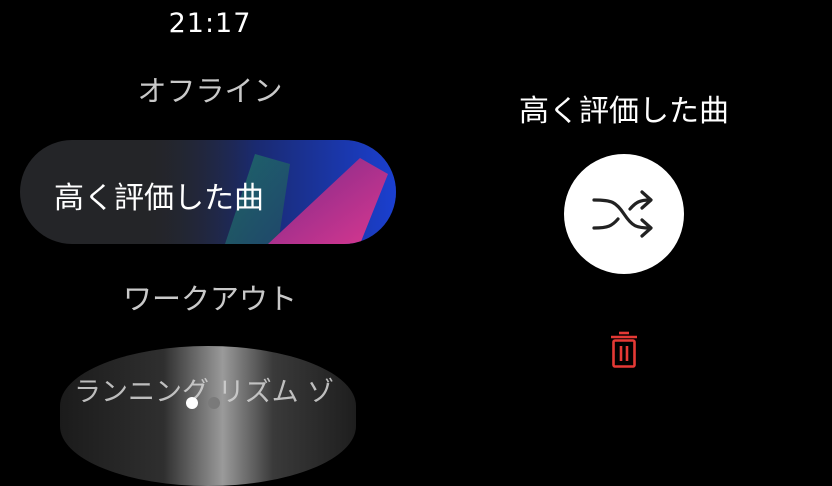 This screenshot has width=832, height=486. What do you see at coordinates (159, 198) in the screenshot?
I see `playlist-item-label: 高く評価した曲` at bounding box center [159, 198].